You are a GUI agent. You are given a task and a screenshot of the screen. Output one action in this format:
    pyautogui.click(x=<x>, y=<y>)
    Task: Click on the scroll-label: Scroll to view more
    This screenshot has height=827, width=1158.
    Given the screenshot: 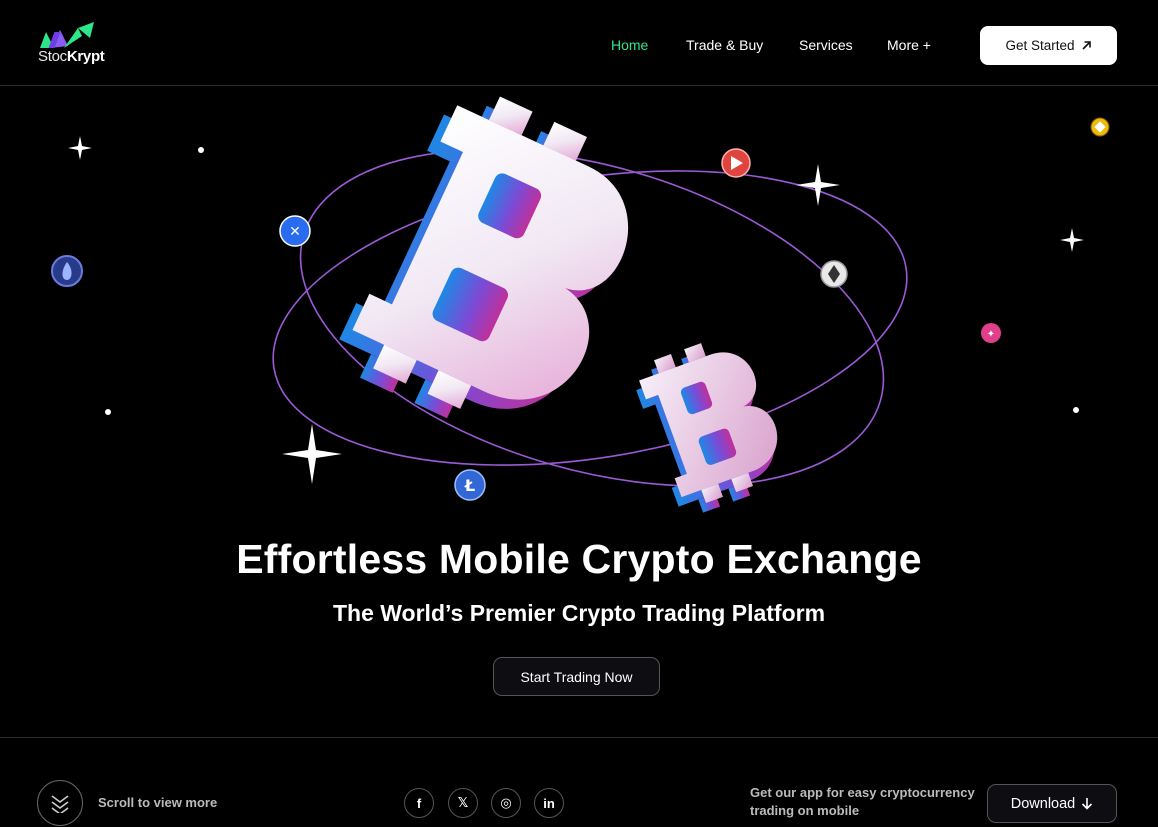 What is the action you would take?
    pyautogui.click(x=158, y=802)
    